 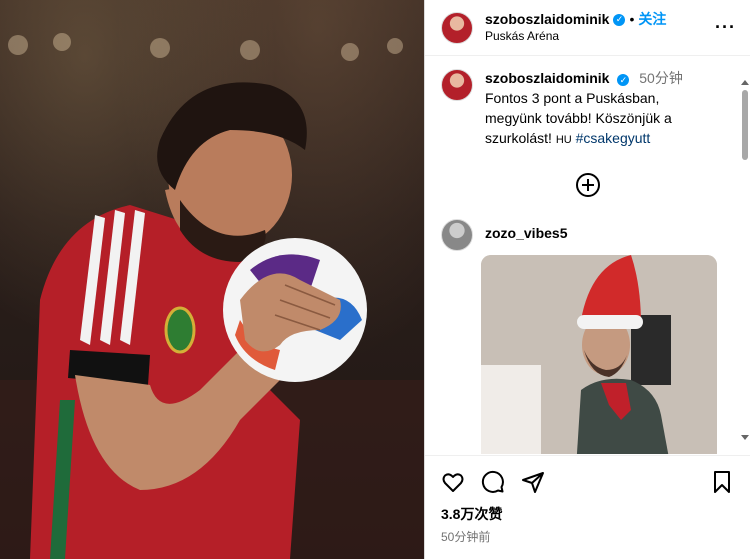 I want to click on caption-line-1: Fontos 3 pont a Puskásban,, so click(x=572, y=98).